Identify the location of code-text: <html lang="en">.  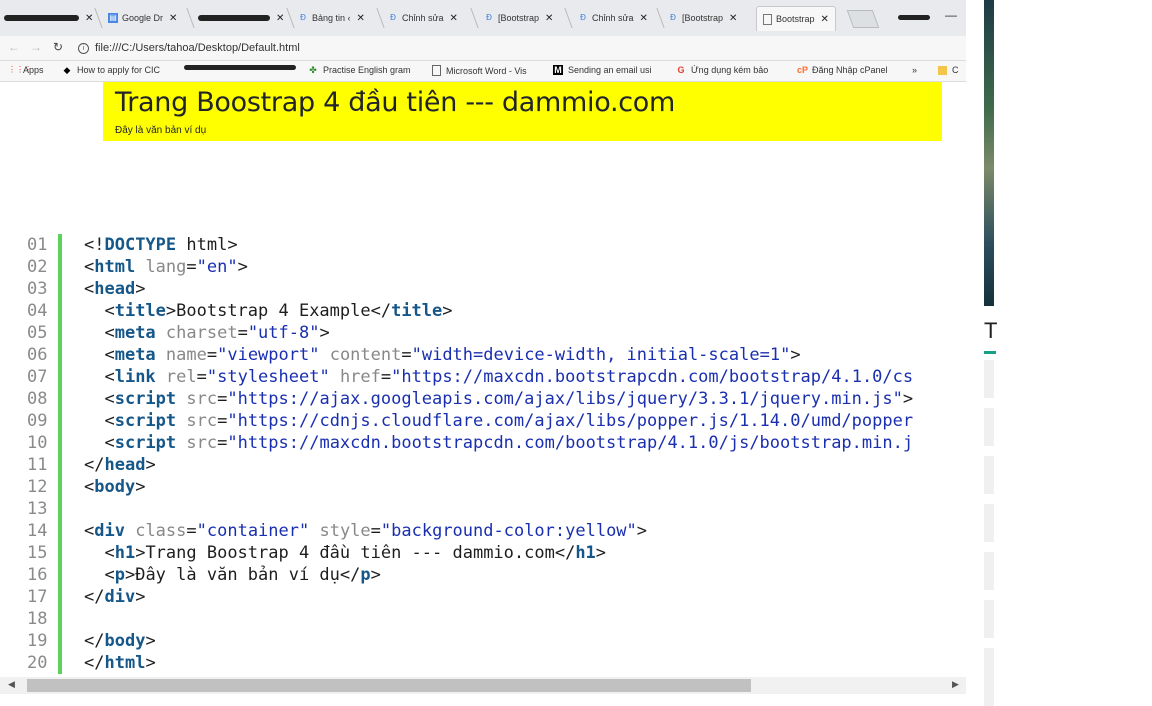
(166, 267).